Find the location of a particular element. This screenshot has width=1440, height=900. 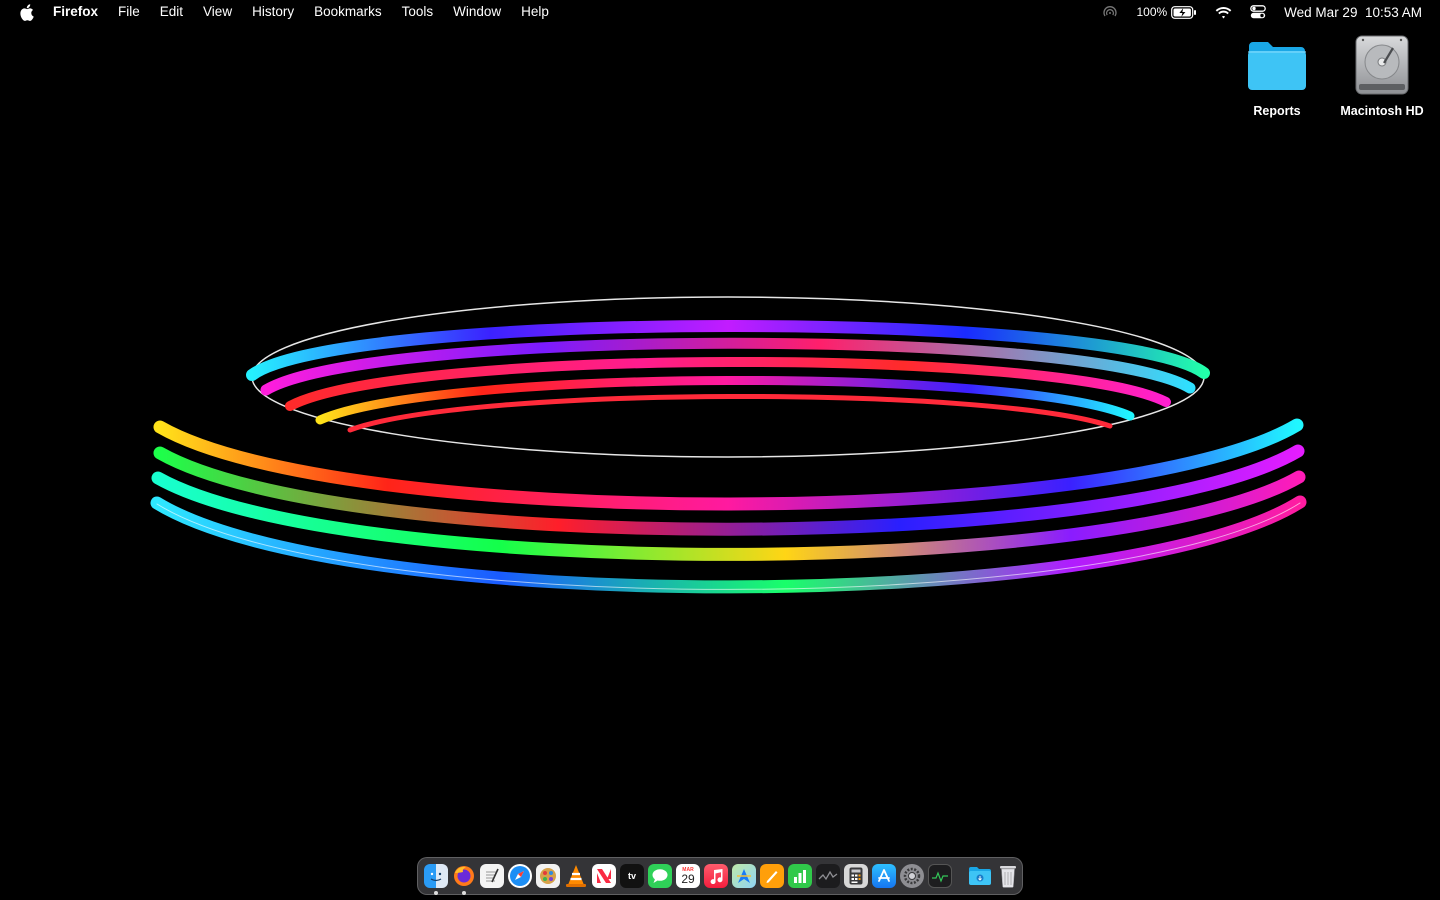

dock-activity-monitor is located at coordinates (940, 876).